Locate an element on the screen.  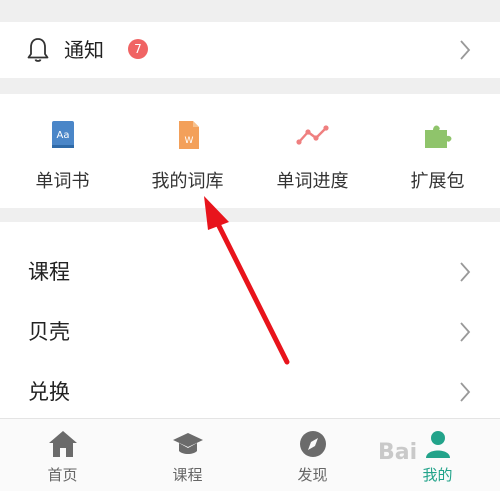
menu-item-label: 贝壳 is located at coordinates (49, 332).